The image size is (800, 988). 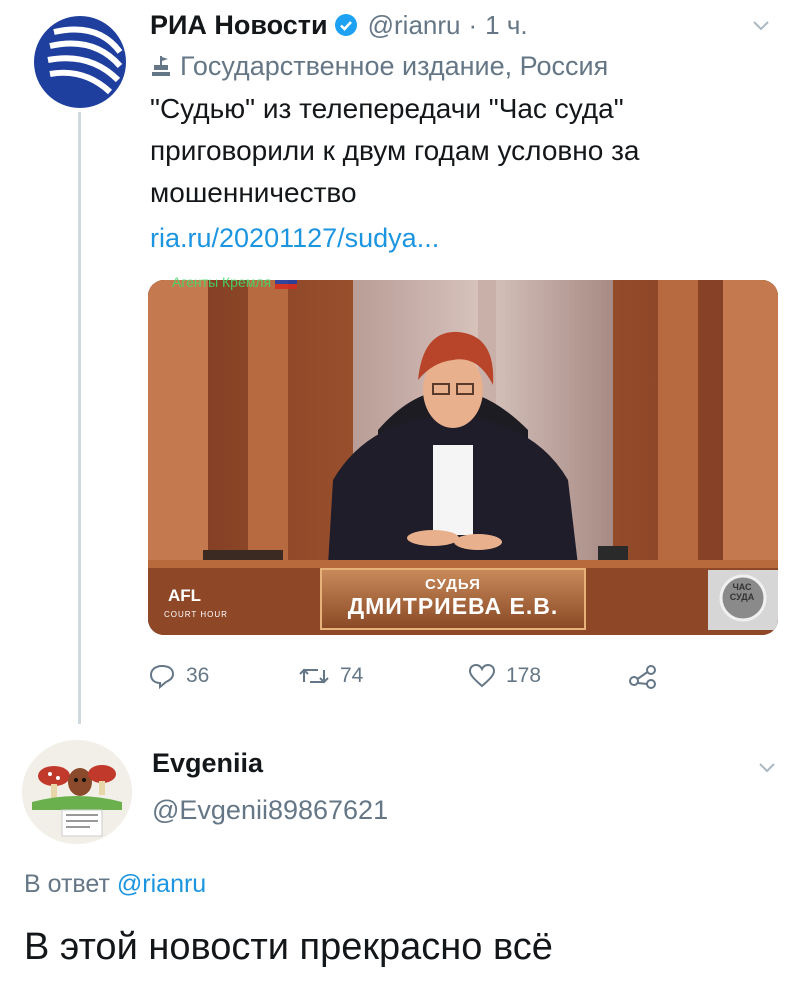 I want to click on heart-icon, so click(x=482, y=675).